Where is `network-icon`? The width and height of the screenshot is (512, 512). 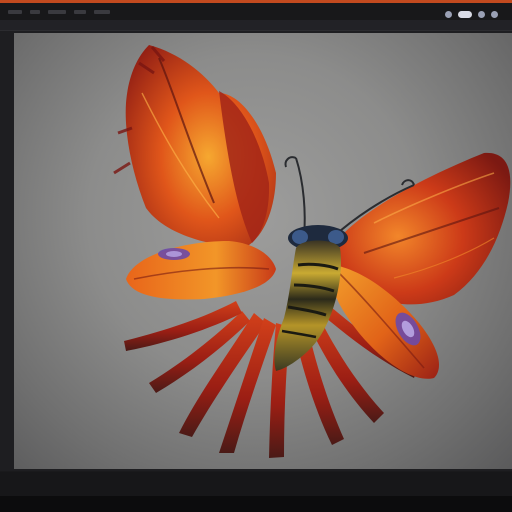
network-icon is located at coordinates (494, 14).